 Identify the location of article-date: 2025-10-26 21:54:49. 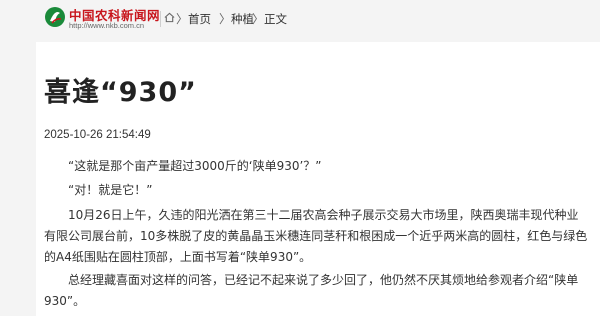
(97, 135).